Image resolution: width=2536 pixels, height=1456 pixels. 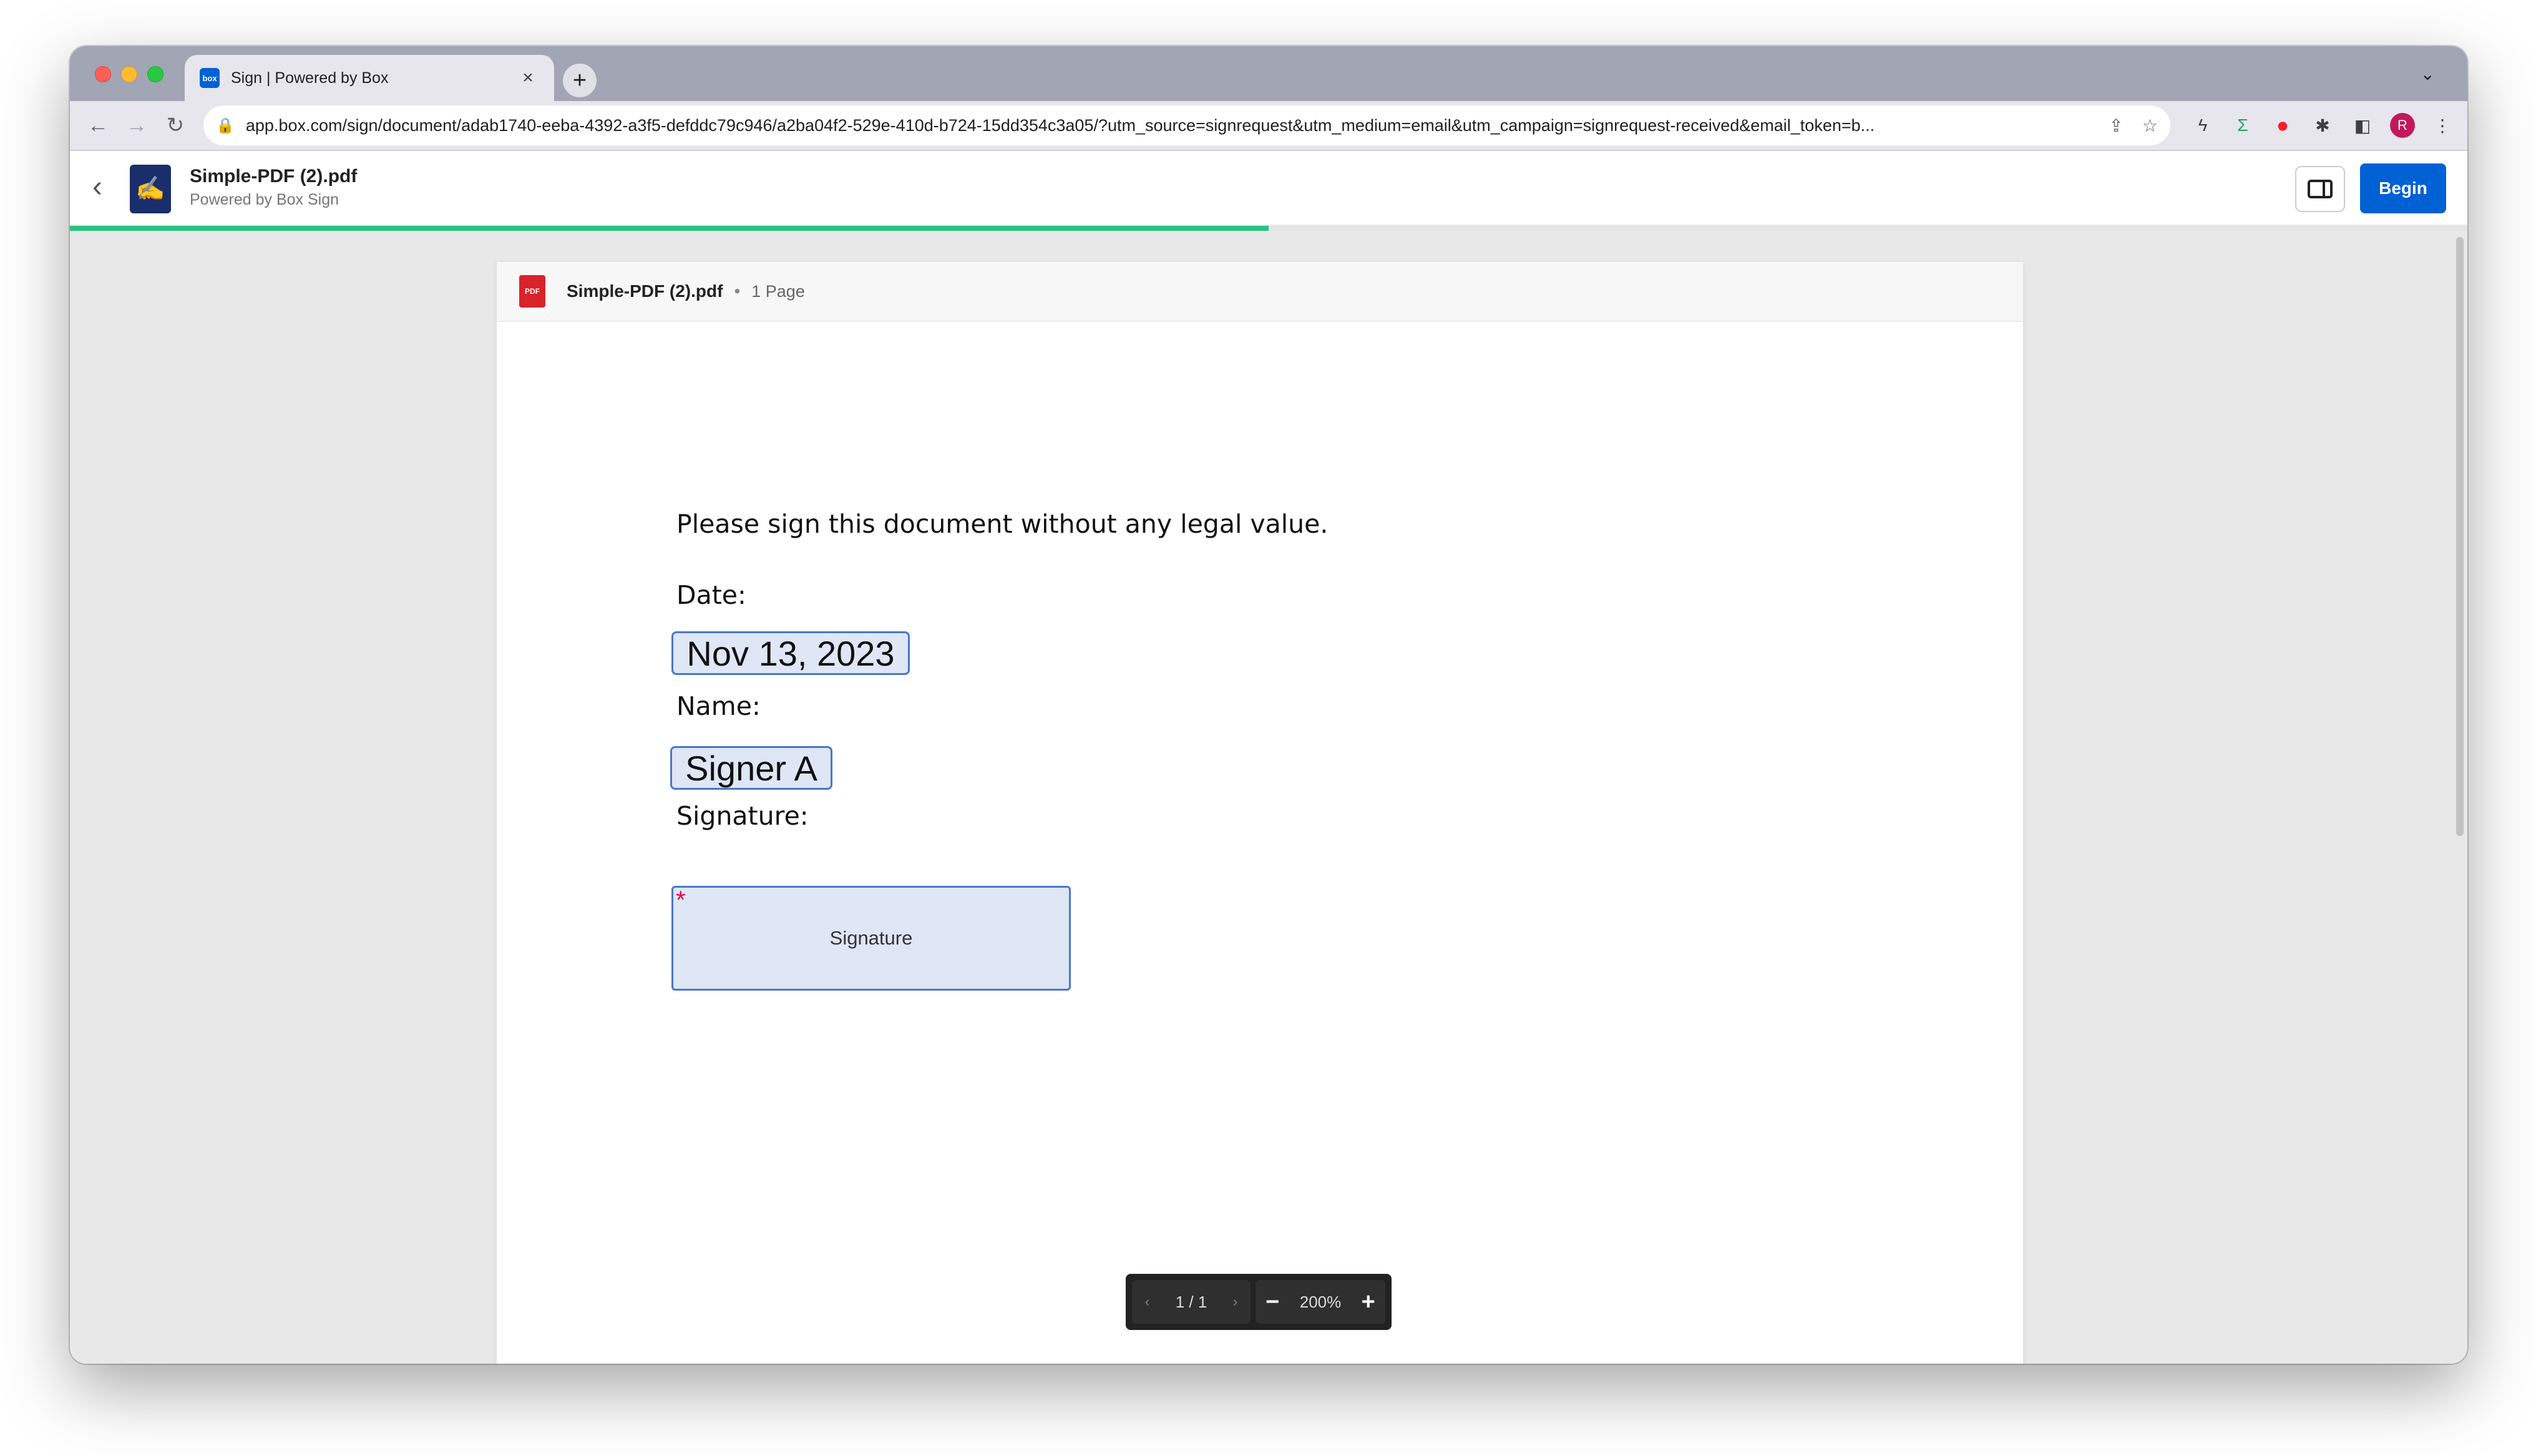 I want to click on page-header: PDF Simple-PDF (2).pdf • 1 Page, so click(x=1260, y=292).